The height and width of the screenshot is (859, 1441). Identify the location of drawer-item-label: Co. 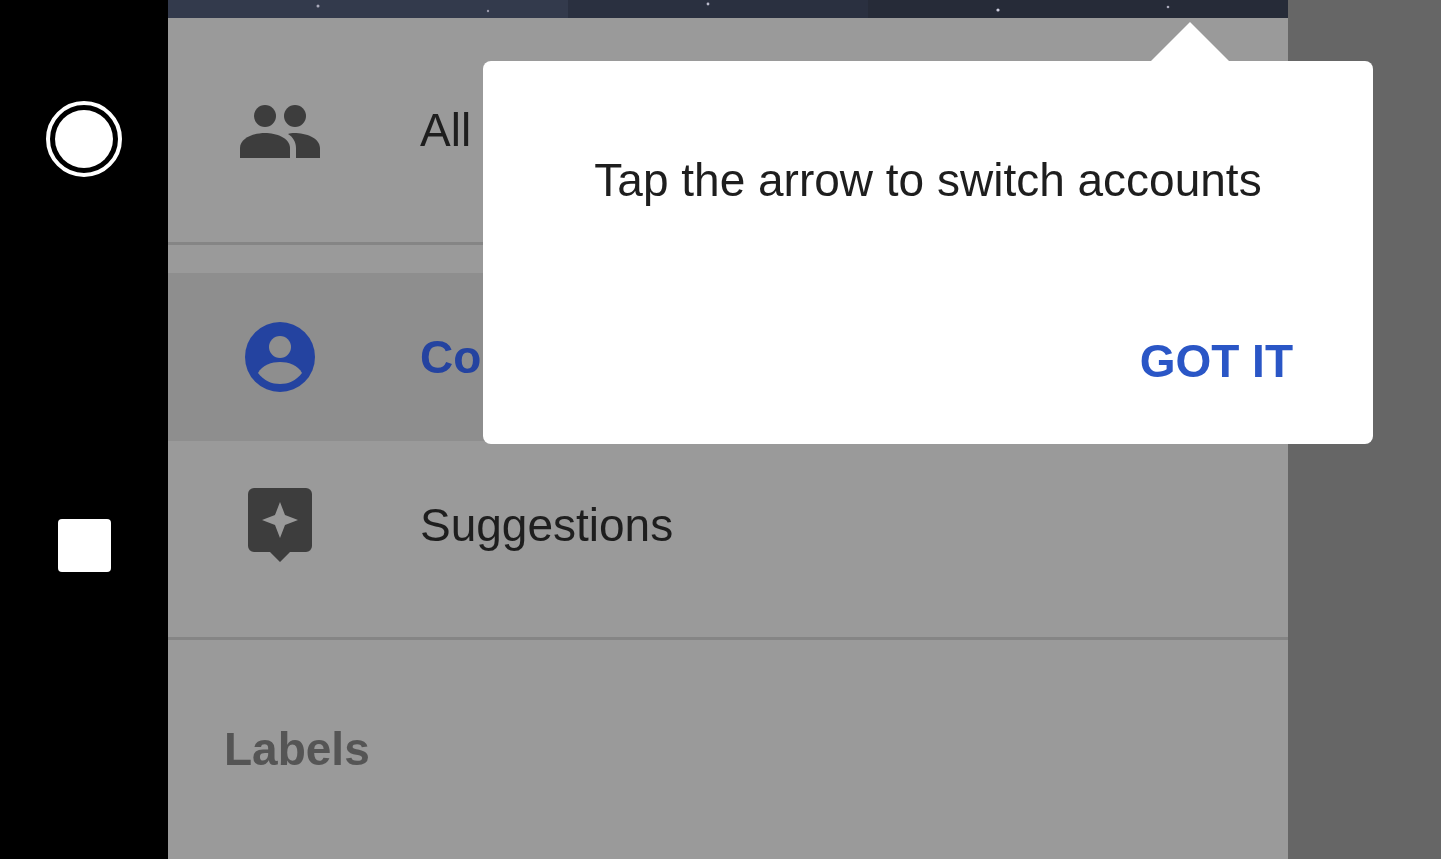
(451, 357).